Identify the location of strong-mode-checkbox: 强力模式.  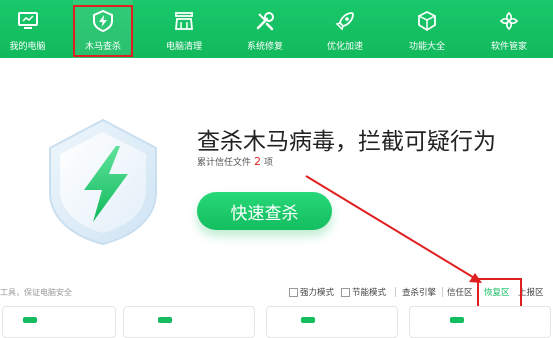
(311, 292).